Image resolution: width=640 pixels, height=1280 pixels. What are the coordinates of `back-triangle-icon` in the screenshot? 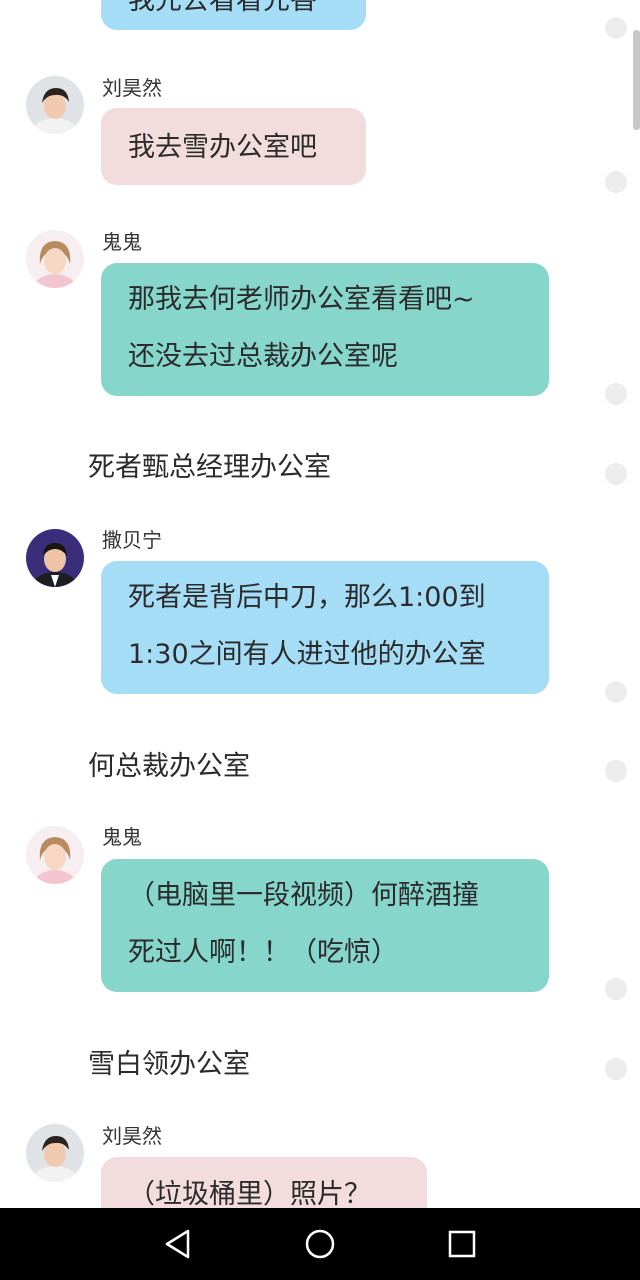 It's located at (178, 1244).